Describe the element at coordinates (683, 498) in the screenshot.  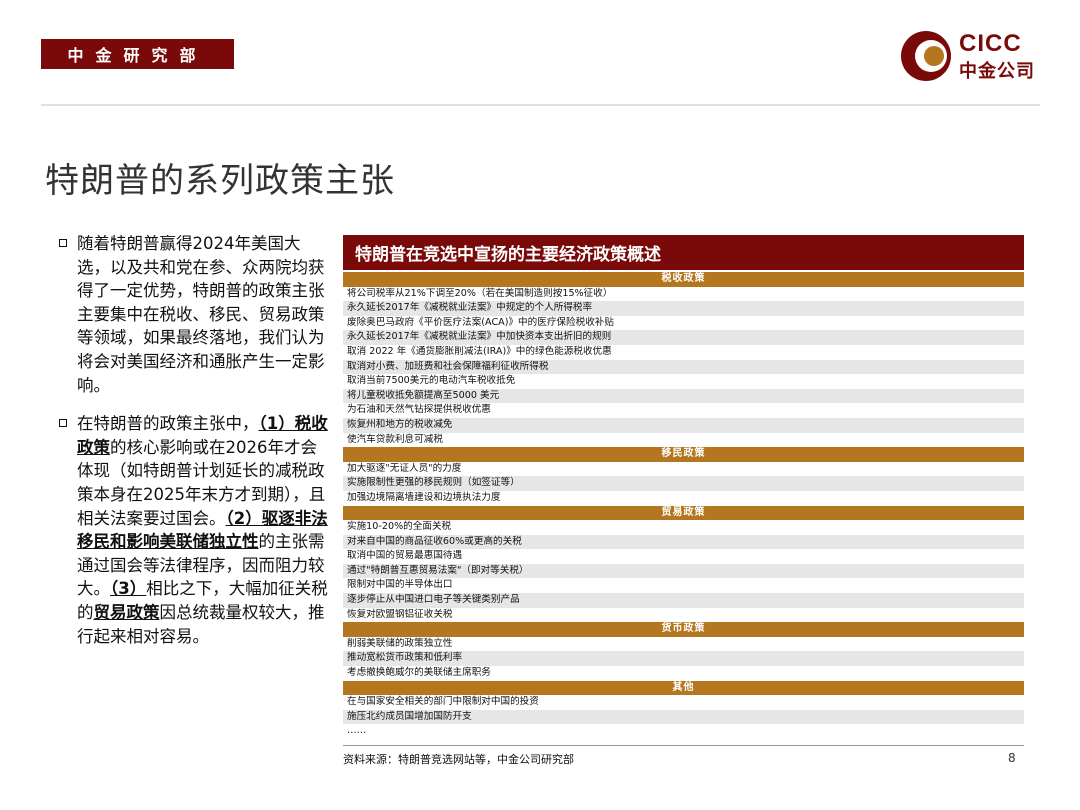
I see `table-row: 加强边境隔离墙建设和边境执法力度` at that location.